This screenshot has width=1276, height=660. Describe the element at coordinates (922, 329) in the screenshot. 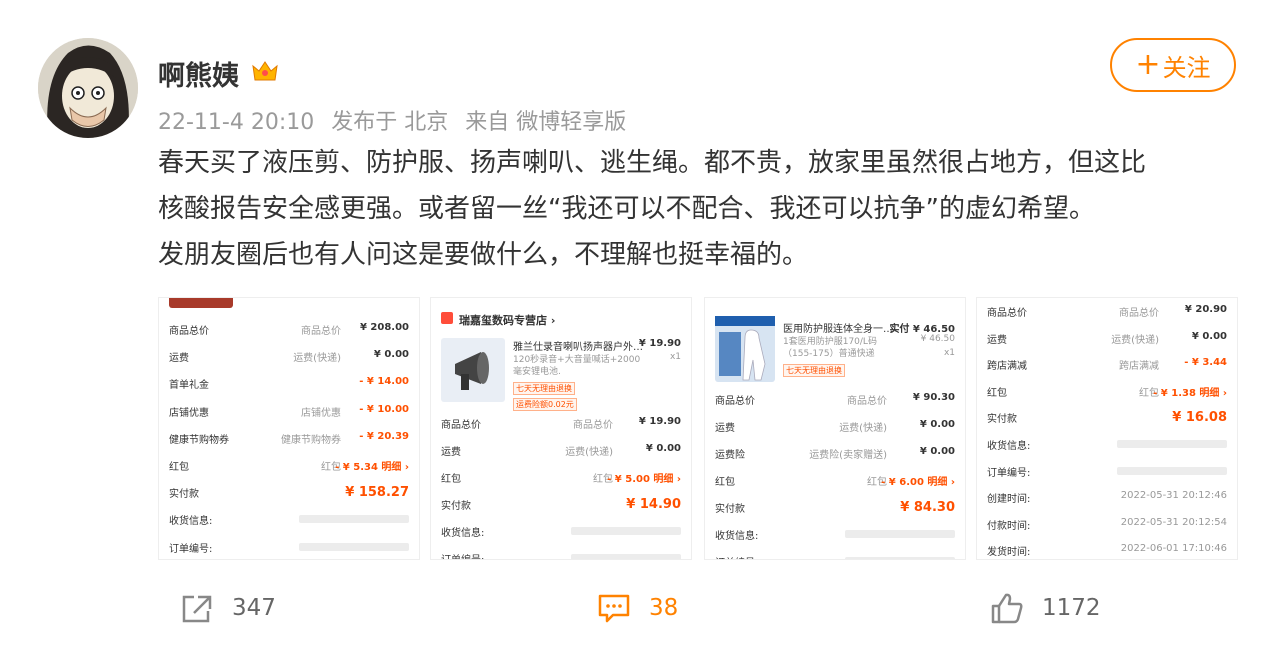

I see `product-price: 实付 ¥ 46.50` at that location.